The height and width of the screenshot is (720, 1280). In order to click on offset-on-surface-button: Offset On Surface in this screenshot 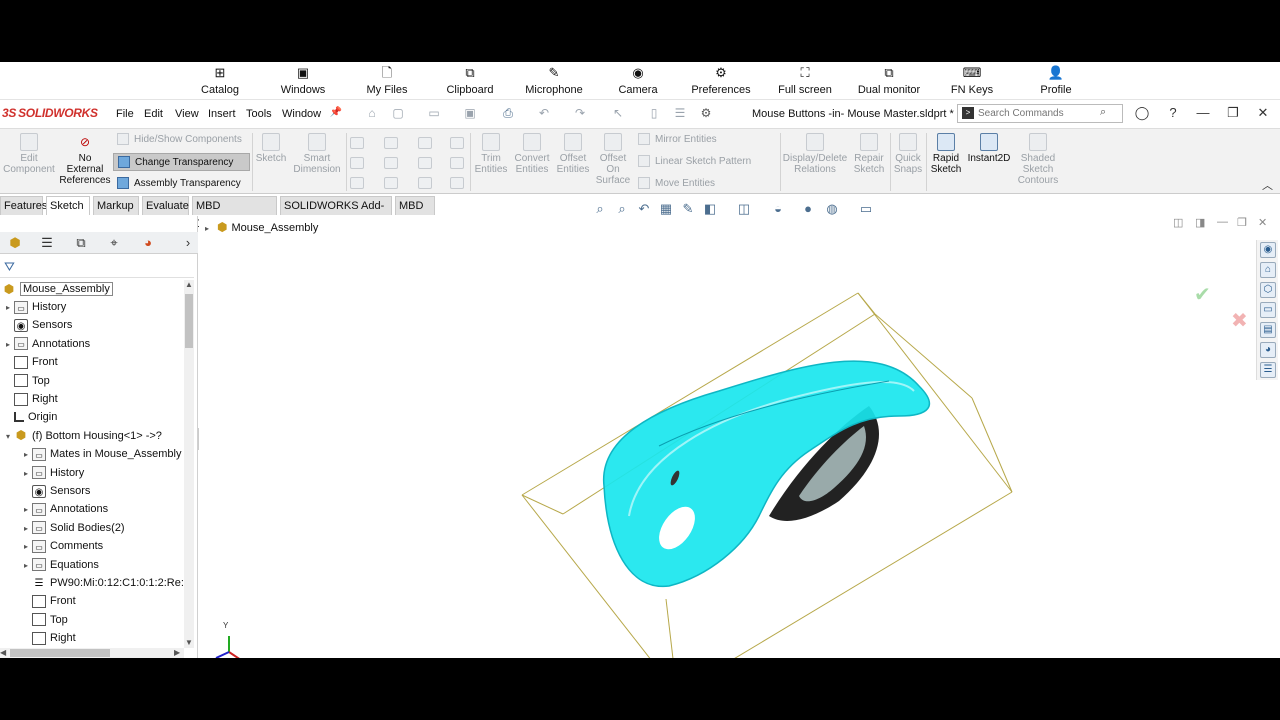, I will do `click(613, 159)`.